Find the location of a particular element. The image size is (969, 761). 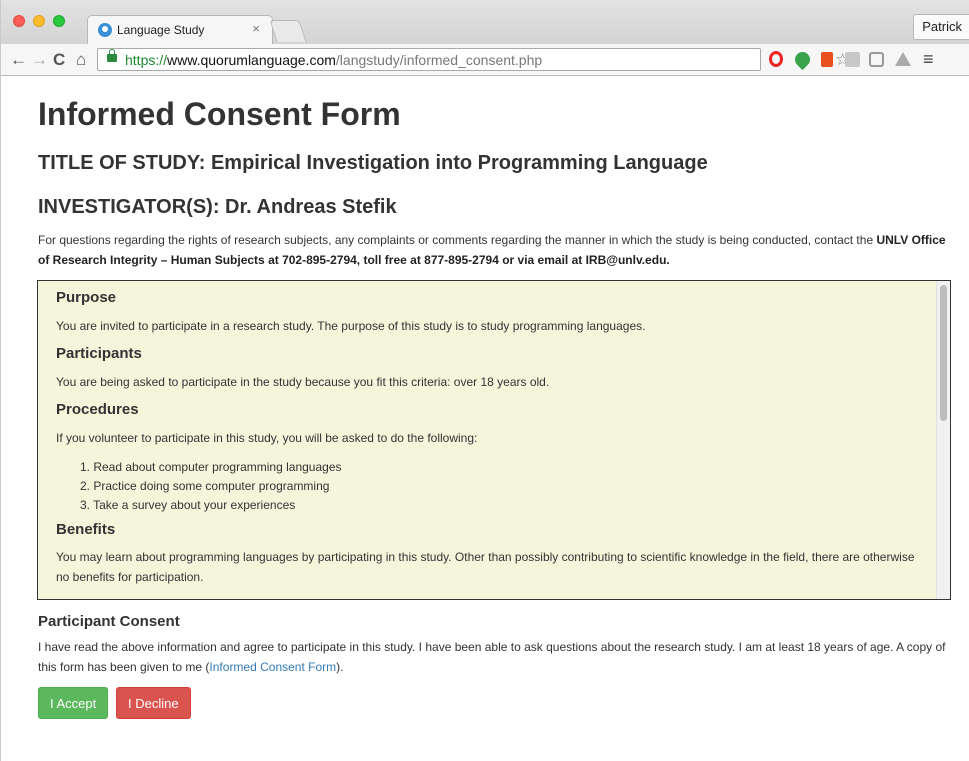

url-host: www.quorumlanguage.com is located at coordinates (251, 60).